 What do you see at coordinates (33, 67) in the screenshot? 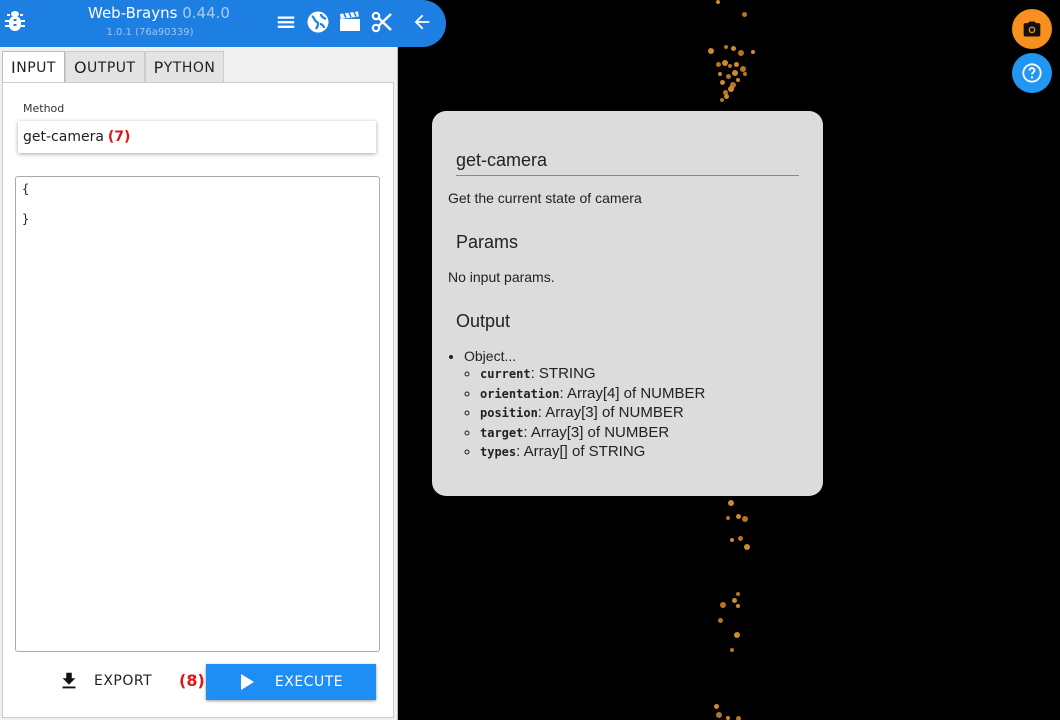
I see `tab-input: I NPUT` at bounding box center [33, 67].